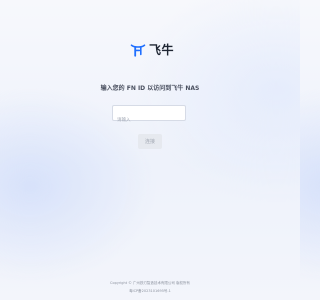 The height and width of the screenshot is (300, 320). Describe the element at coordinates (150, 88) in the screenshot. I see `login-prompt: 输入您的 FN ID 以访问到飞牛 NAS` at that location.